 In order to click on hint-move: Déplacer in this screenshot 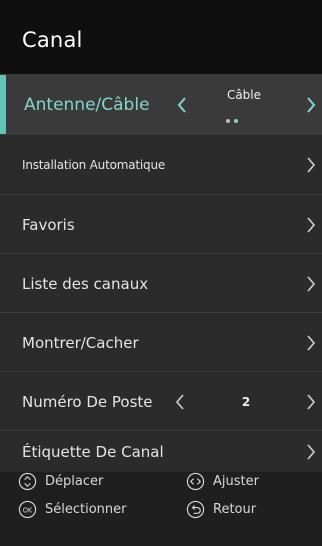, I will do `click(60, 481)`.